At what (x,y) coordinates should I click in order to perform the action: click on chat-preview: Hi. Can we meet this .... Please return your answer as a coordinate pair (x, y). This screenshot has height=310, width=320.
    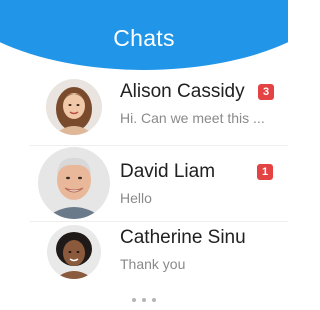
    Looking at the image, I should click on (192, 118).